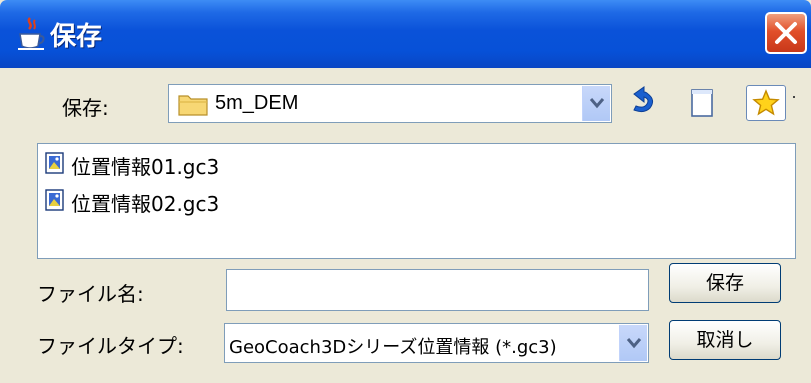 The image size is (811, 383). Describe the element at coordinates (145, 167) in the screenshot. I see `file-name: 位置情報01.gc3` at that location.